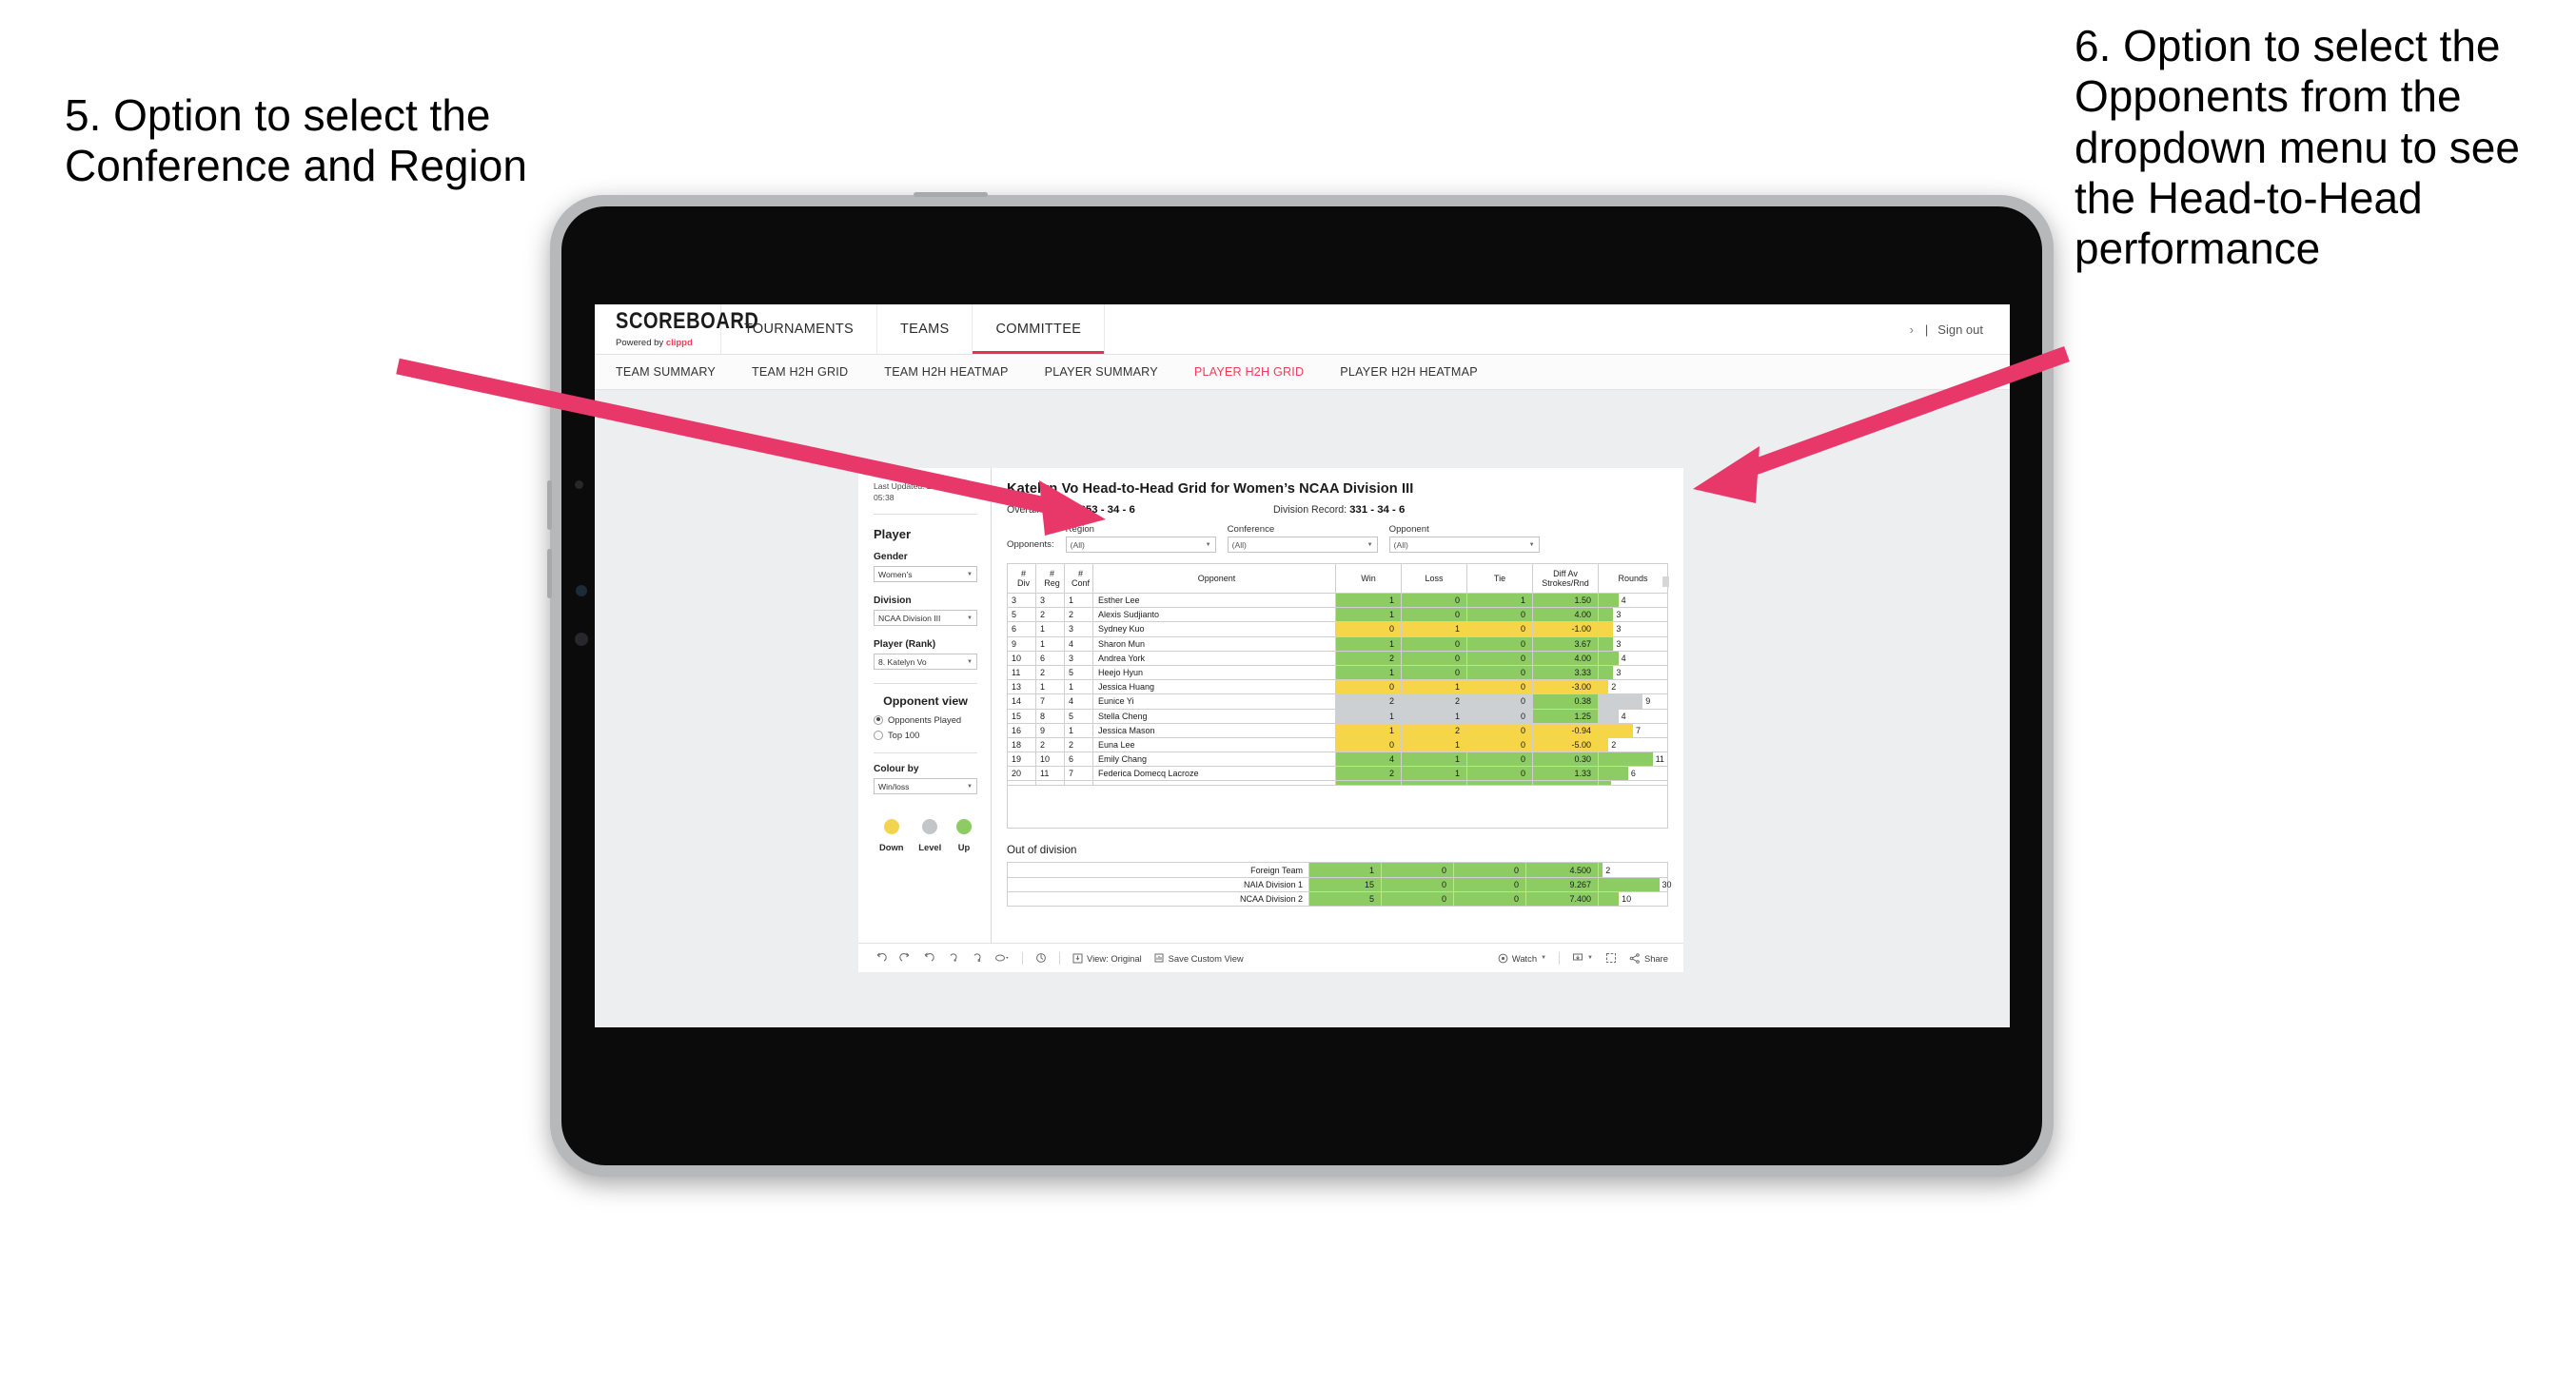 The width and height of the screenshot is (2576, 1386). Describe the element at coordinates (925, 719) in the screenshot. I see `radio-opponents-played: Opponents Played` at that location.